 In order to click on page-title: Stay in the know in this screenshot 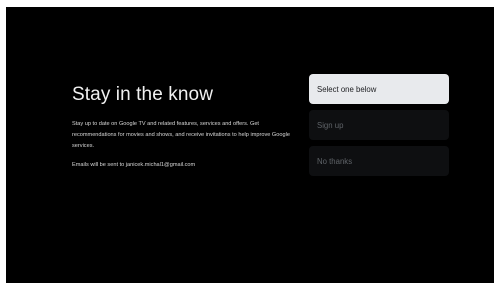, I will do `click(143, 94)`.